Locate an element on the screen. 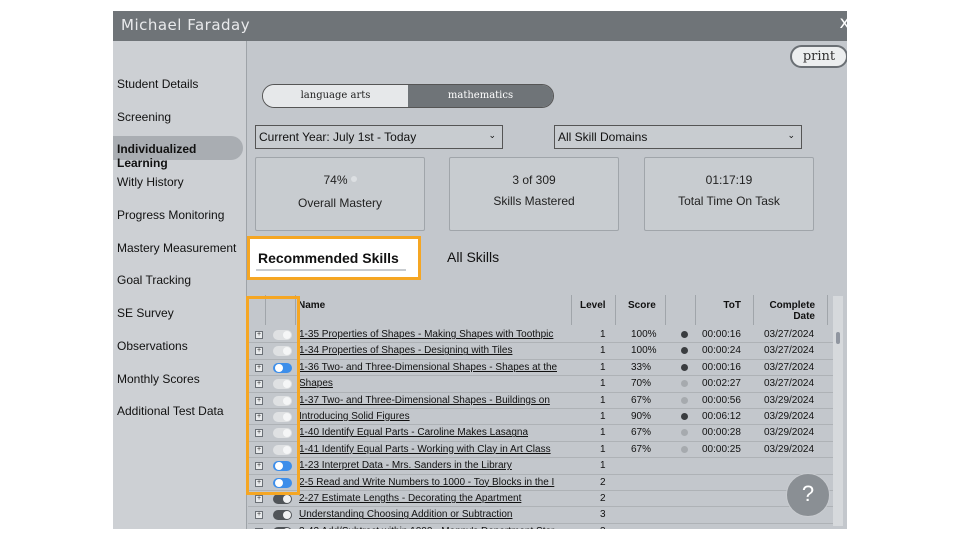  scrollbar-thumb is located at coordinates (838, 338).